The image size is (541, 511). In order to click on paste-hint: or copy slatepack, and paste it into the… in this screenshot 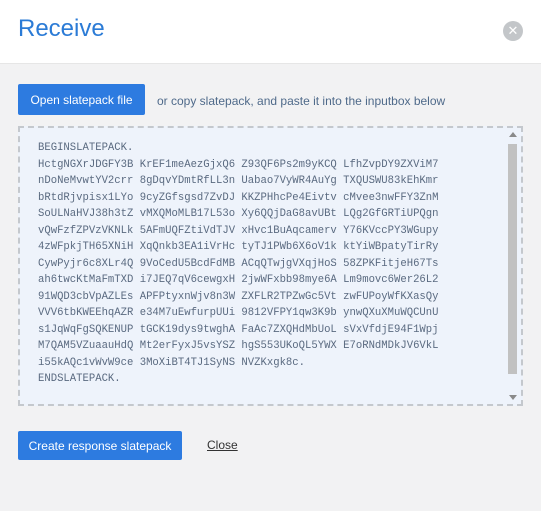, I will do `click(301, 101)`.